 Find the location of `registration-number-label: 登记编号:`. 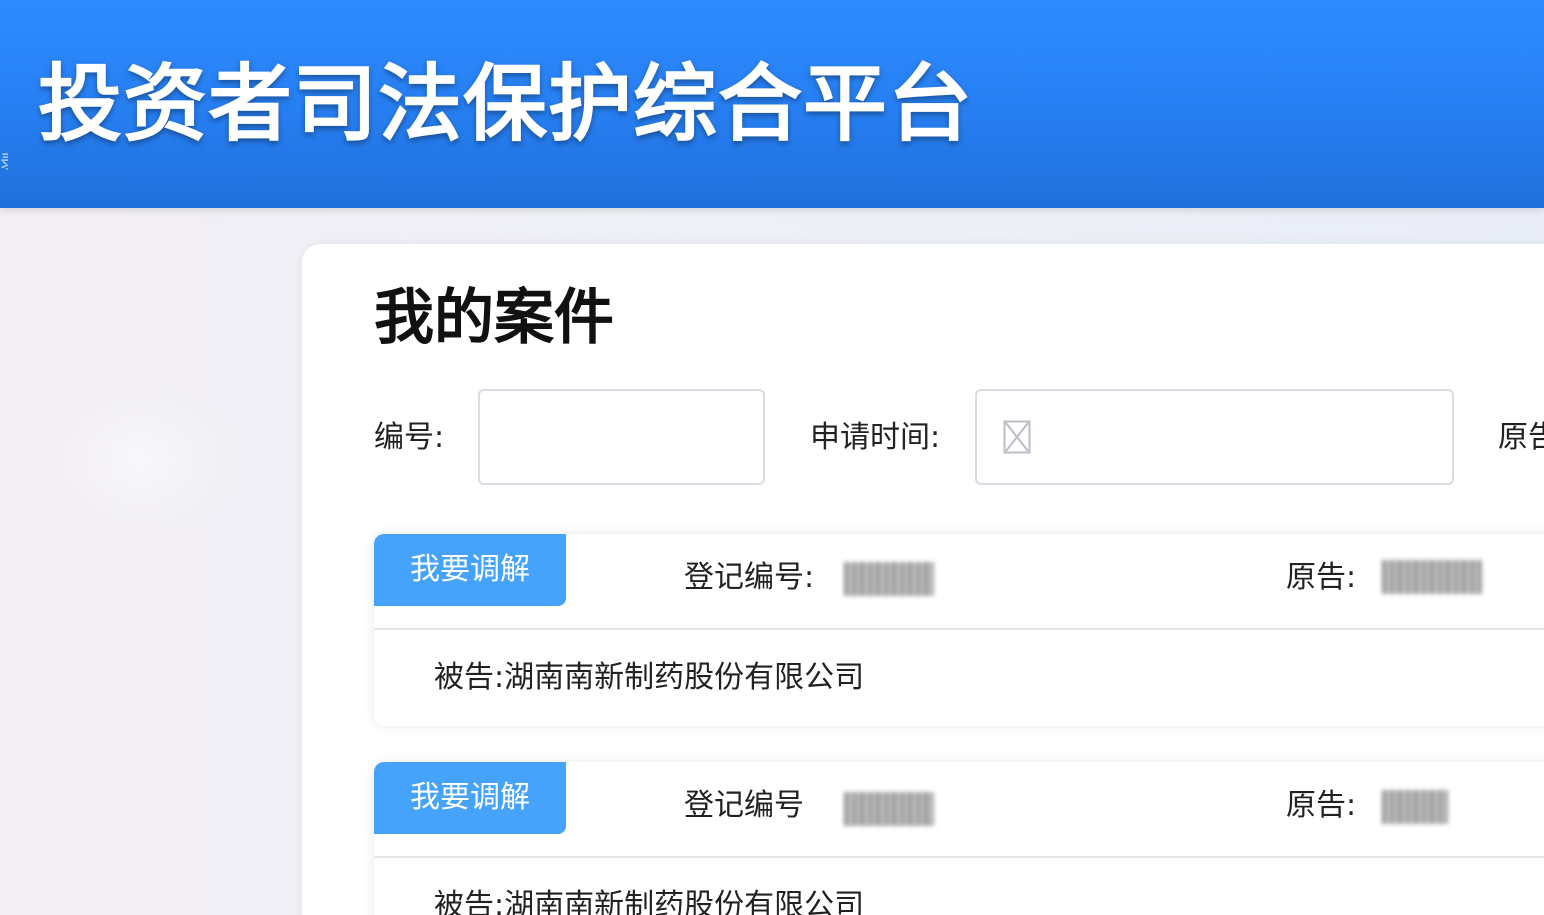

registration-number-label: 登记编号: is located at coordinates (749, 577).